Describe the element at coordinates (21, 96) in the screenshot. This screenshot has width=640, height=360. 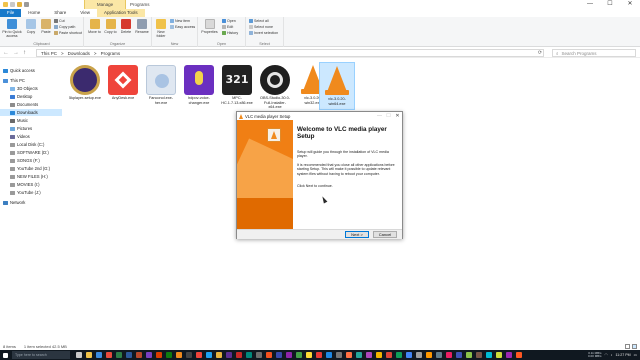
I see `nav-item-desktop: Desktop` at that location.